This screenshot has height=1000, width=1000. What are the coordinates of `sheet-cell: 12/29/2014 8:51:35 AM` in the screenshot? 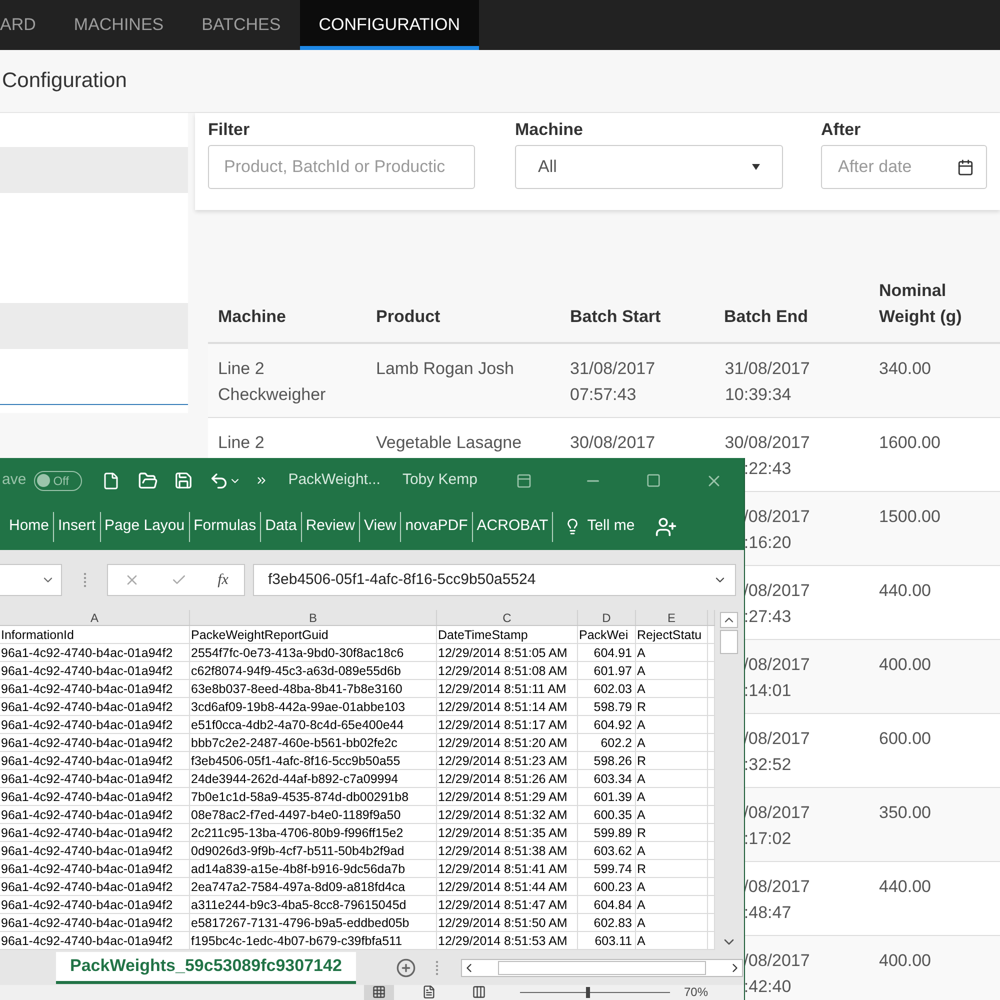 It's located at (503, 833).